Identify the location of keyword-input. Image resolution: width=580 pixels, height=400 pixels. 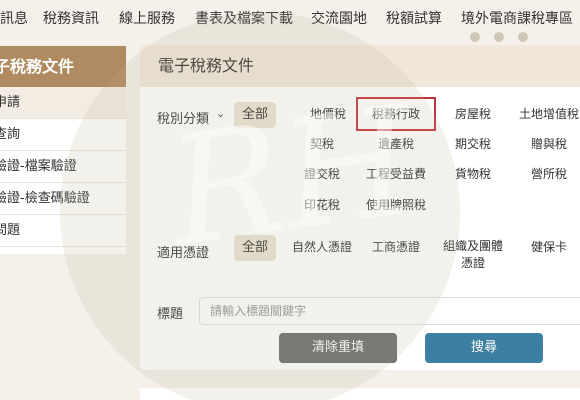
(389, 311).